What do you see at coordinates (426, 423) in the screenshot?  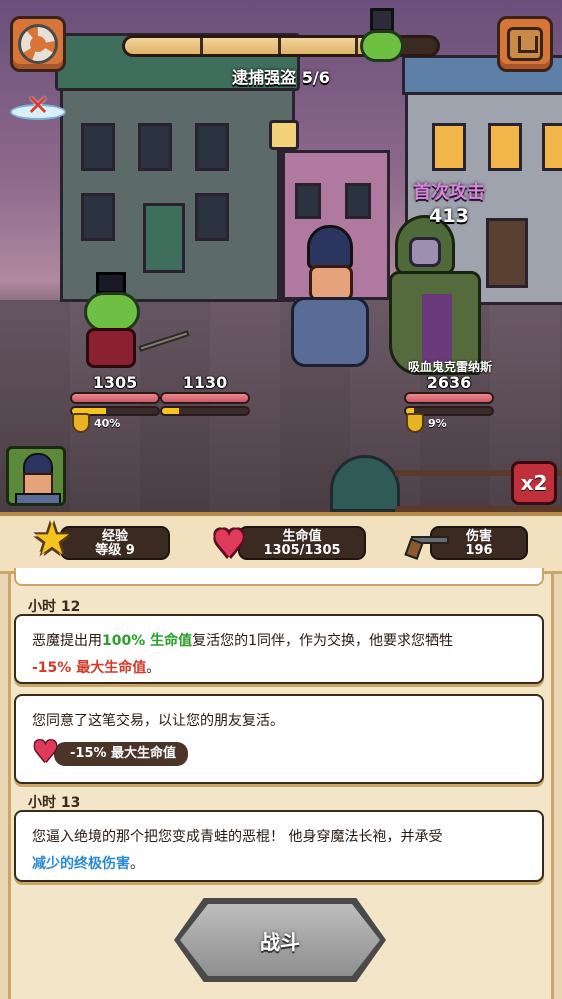 I see `enemy-armor: 9%` at bounding box center [426, 423].